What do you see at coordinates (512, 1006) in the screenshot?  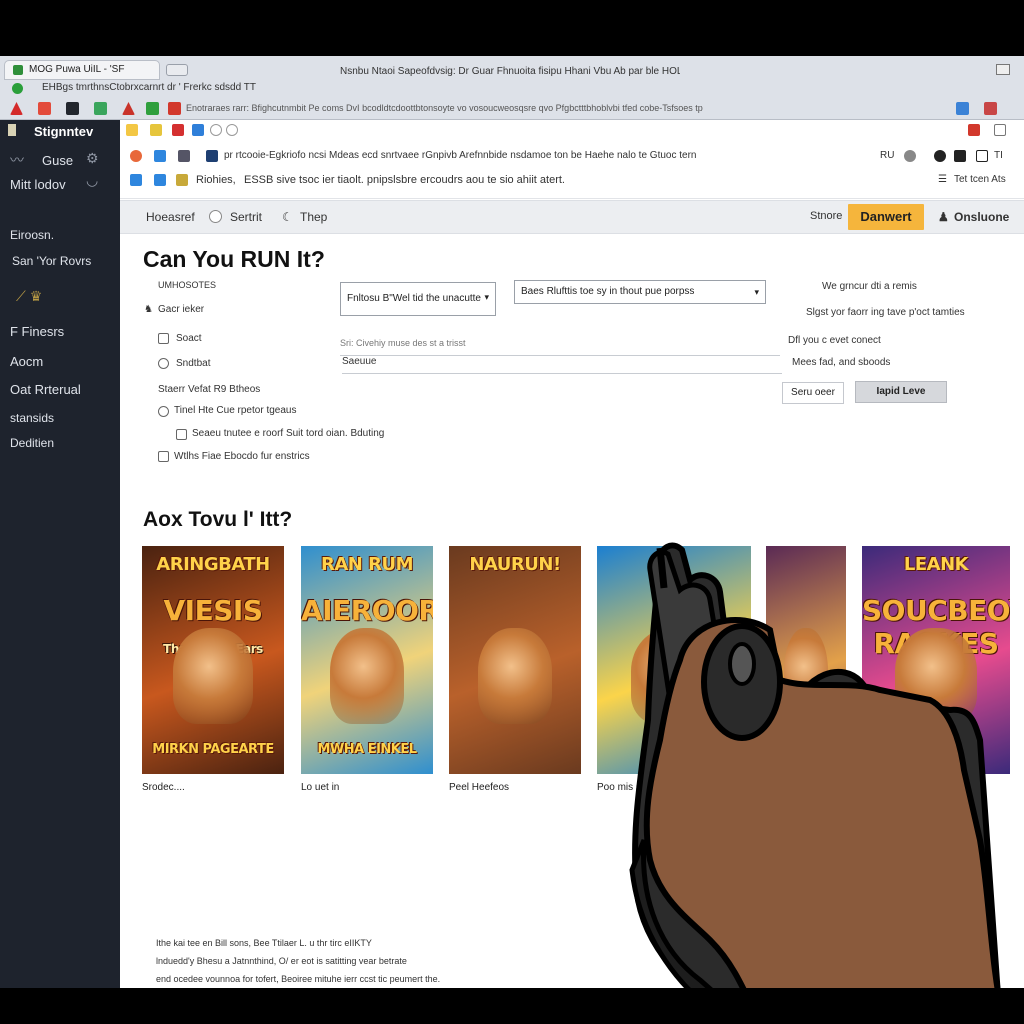 I see `bottom-bezel` at bounding box center [512, 1006].